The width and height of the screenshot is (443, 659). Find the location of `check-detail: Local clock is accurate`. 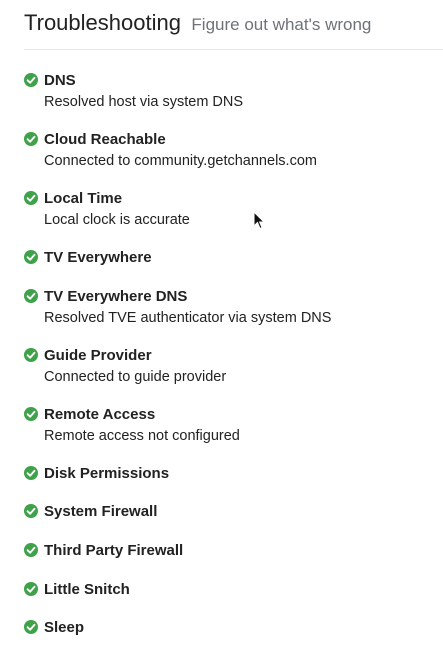

check-detail: Local clock is accurate is located at coordinates (117, 220).